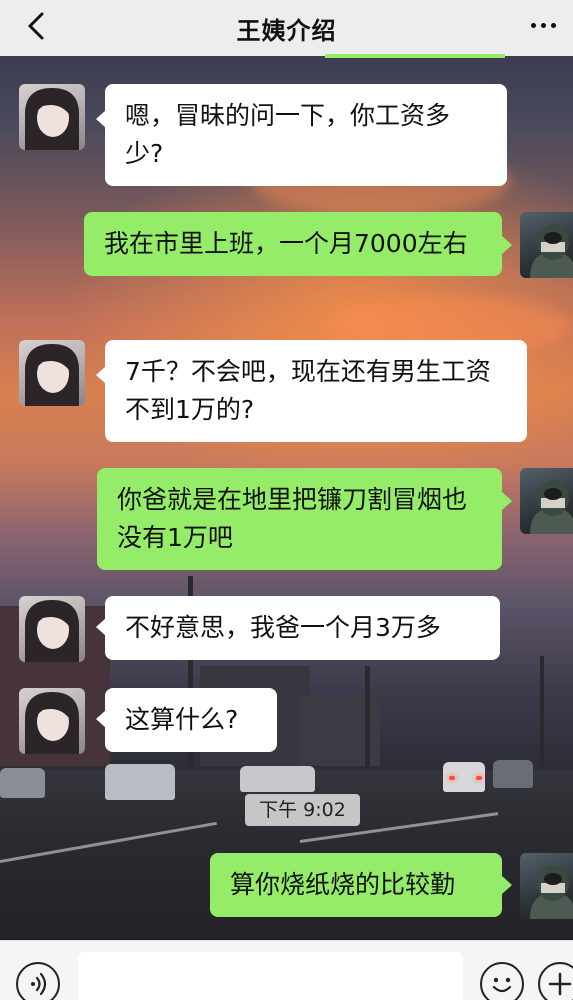 The image size is (573, 1000). I want to click on scroll-indicator, so click(415, 56).